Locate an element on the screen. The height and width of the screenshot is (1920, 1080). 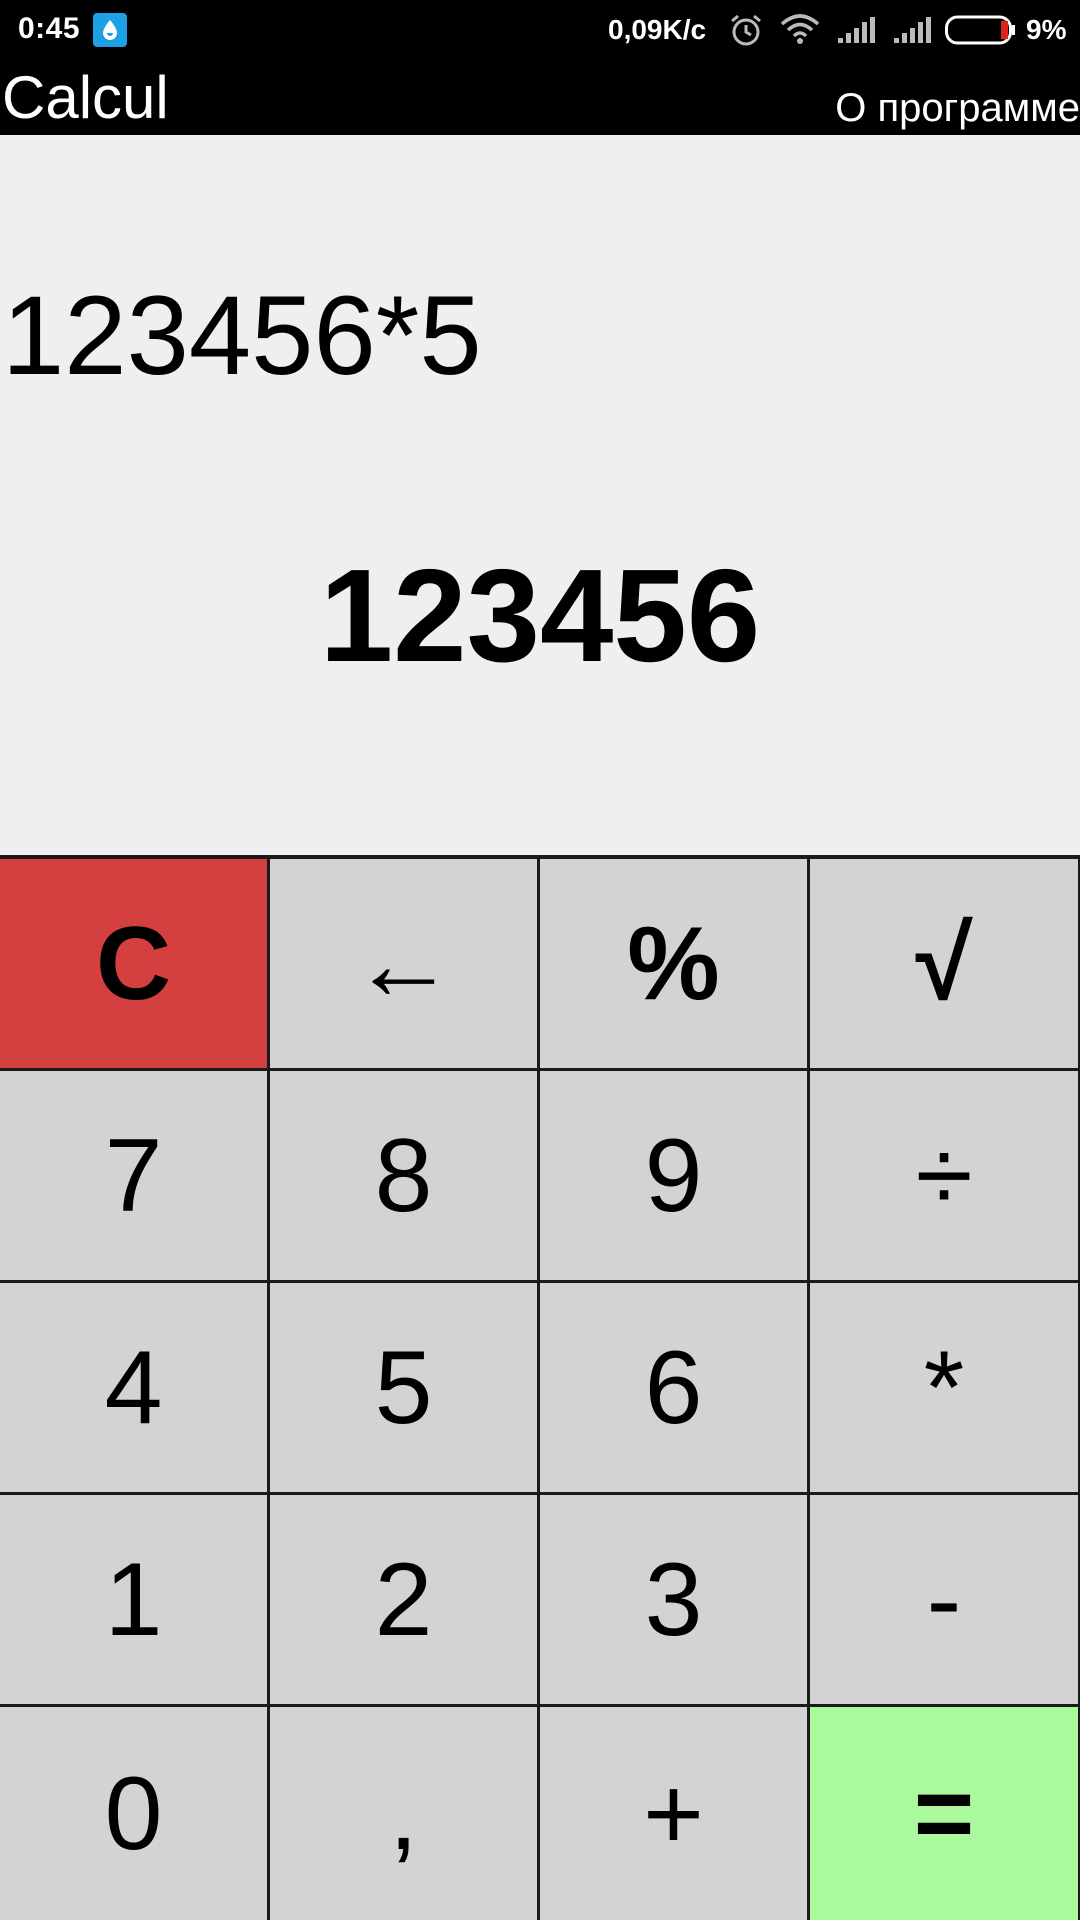
minus-button-label: - is located at coordinates (944, 1599).